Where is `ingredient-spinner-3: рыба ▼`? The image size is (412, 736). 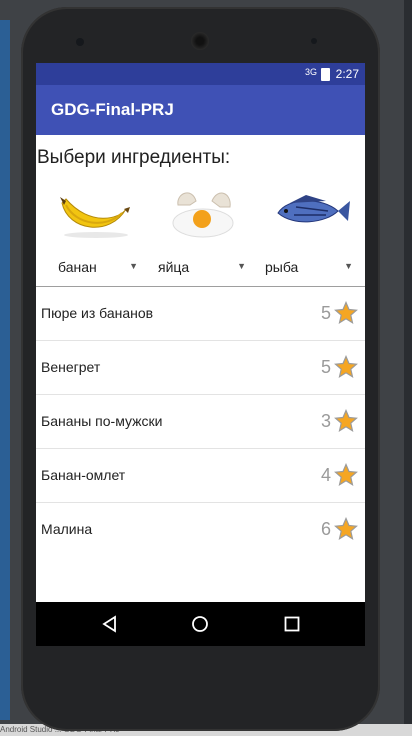
ingredient-spinner-3: рыба ▼ is located at coordinates (309, 268).